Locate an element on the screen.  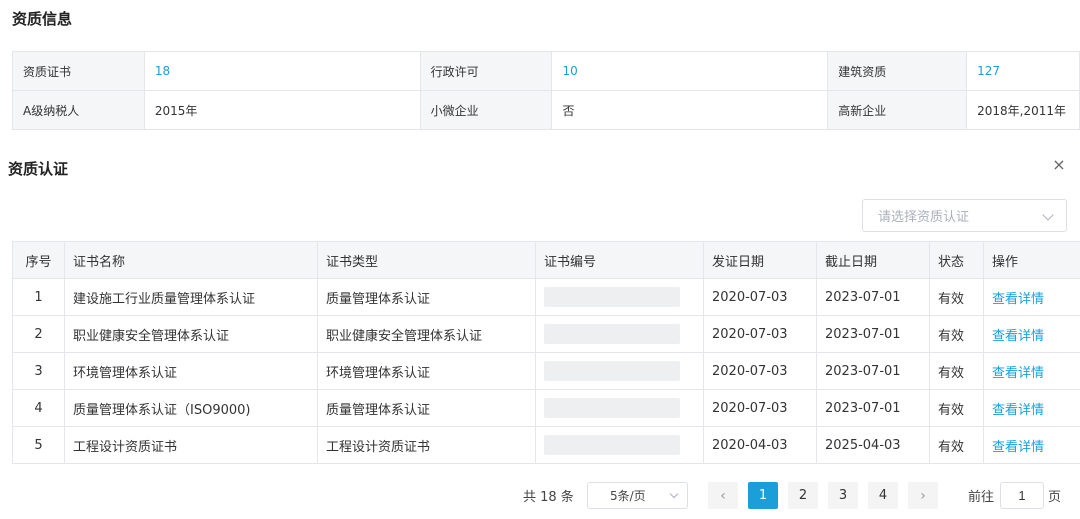
info-label: 建筑资质 is located at coordinates (898, 71).